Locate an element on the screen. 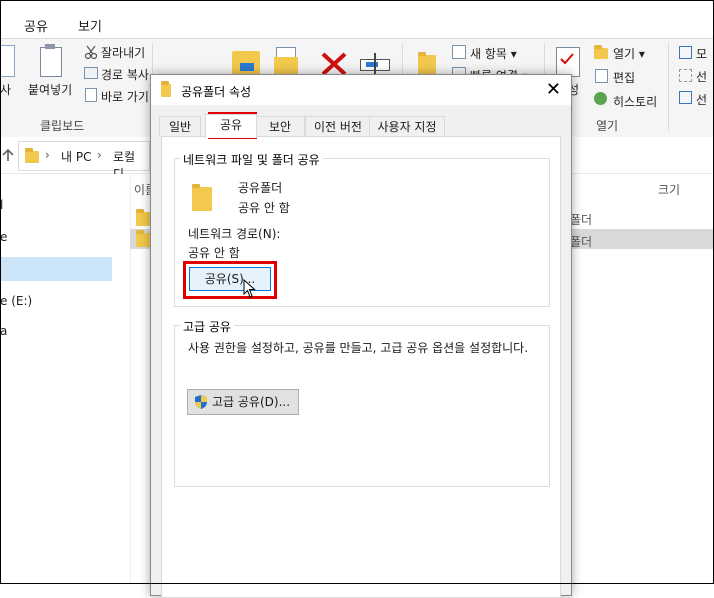 The width and height of the screenshot is (714, 598). tab-sharing: 공유 is located at coordinates (231, 126).